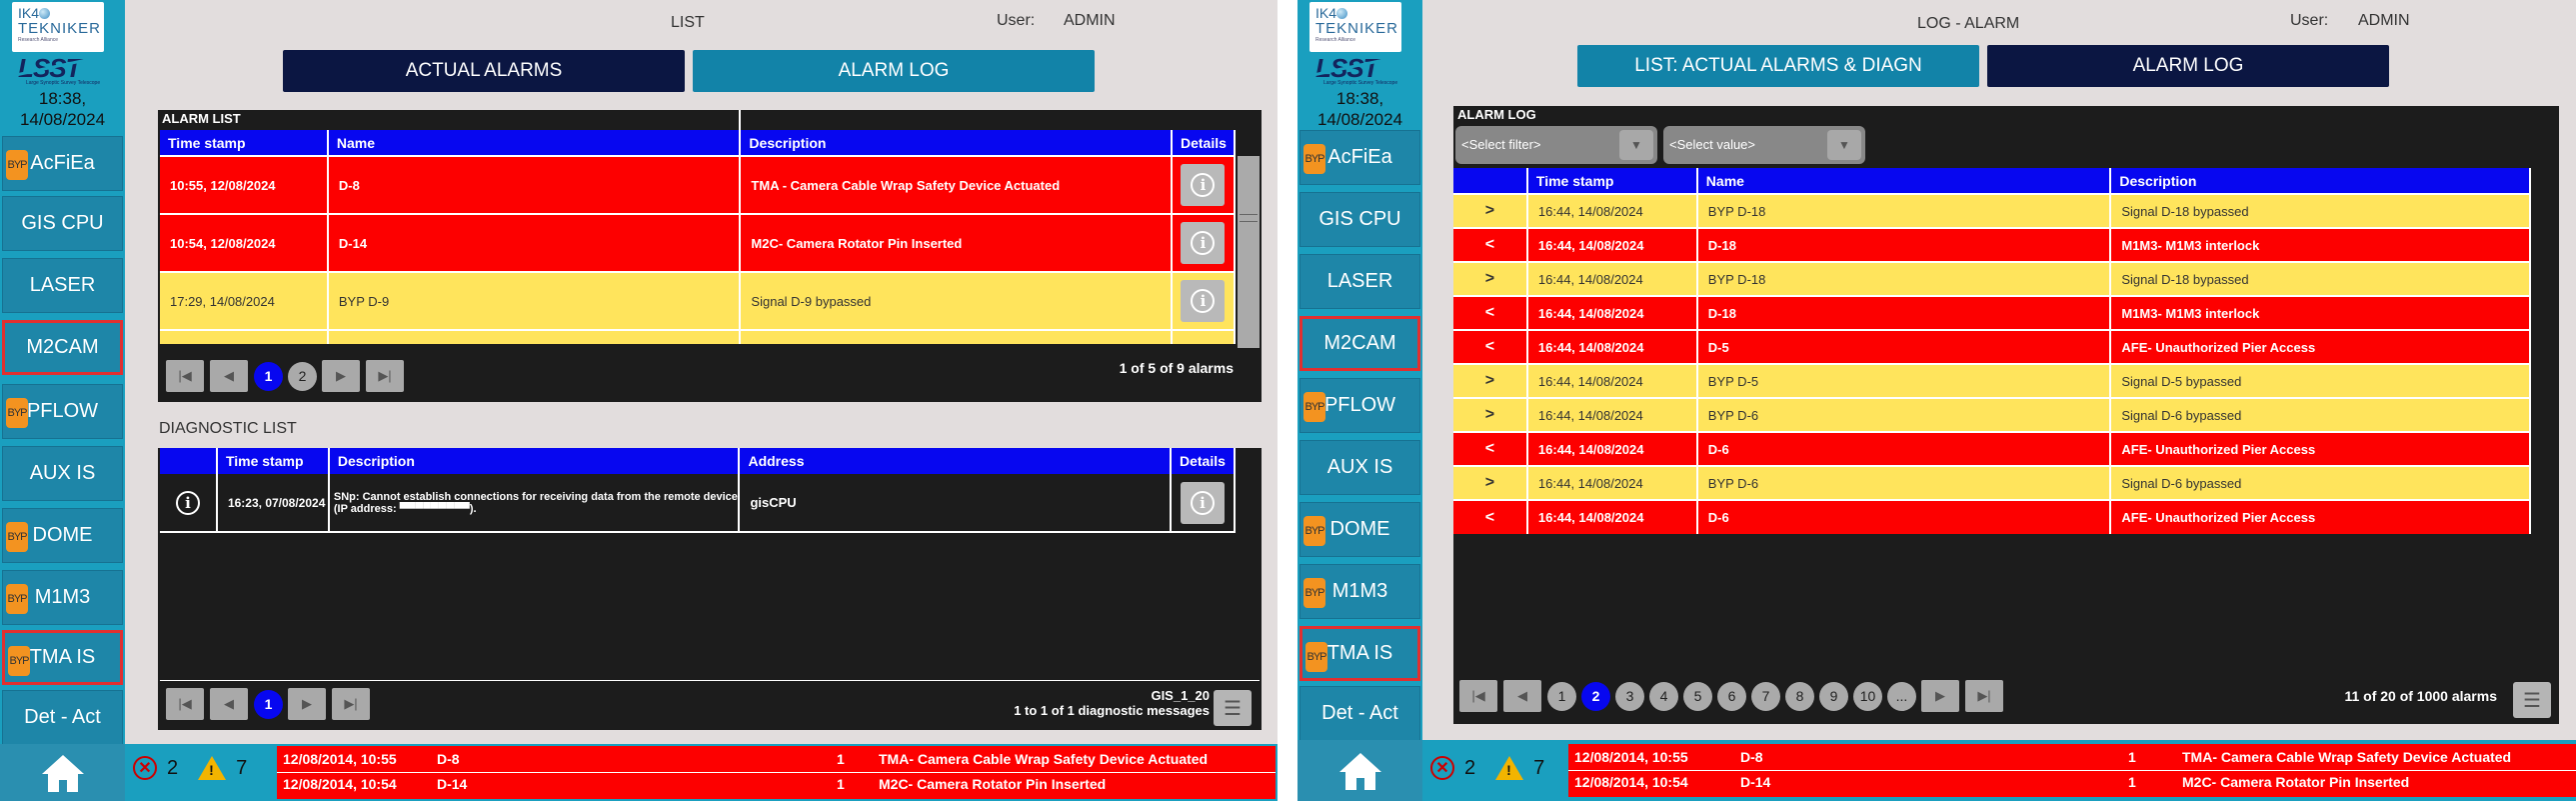 Image resolution: width=2576 pixels, height=801 pixels. Describe the element at coordinates (1904, 210) in the screenshot. I see `cell-name: BYP D-18` at that location.